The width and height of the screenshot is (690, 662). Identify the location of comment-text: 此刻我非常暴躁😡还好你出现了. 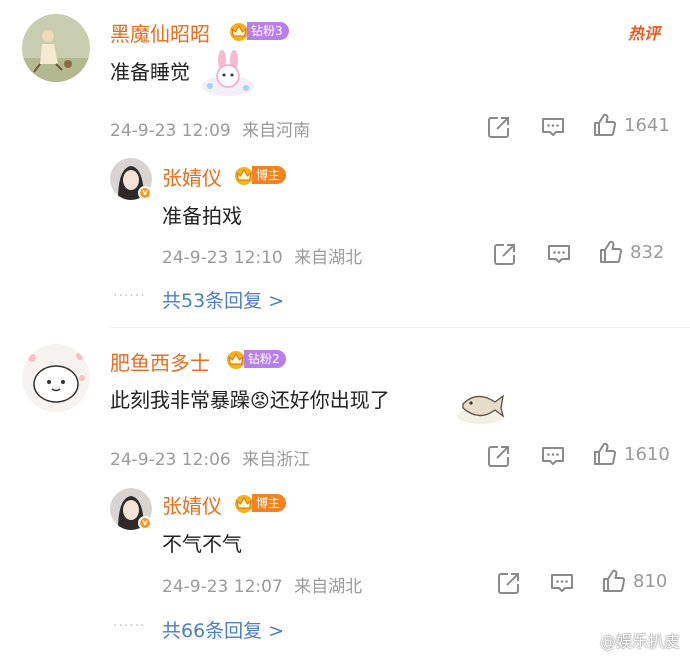
(250, 398).